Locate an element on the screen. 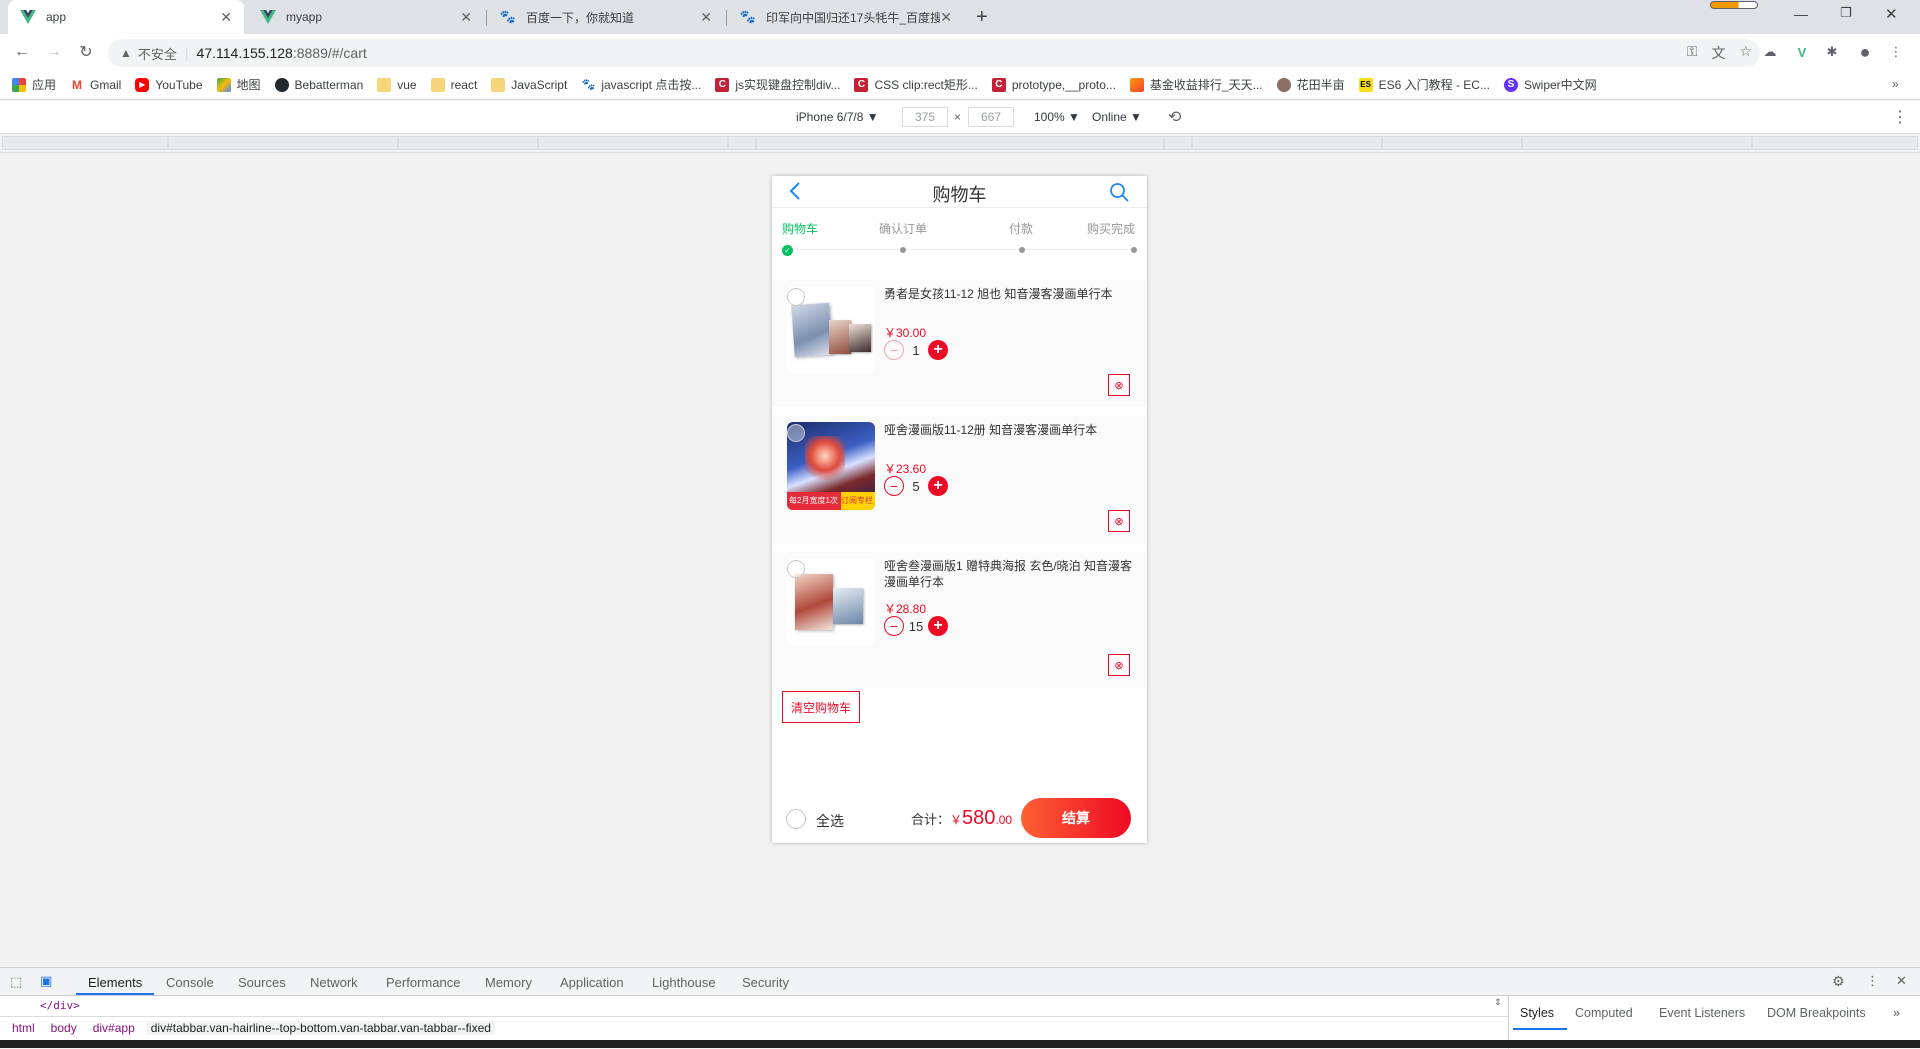  quantity-value: 1 is located at coordinates (916, 350).